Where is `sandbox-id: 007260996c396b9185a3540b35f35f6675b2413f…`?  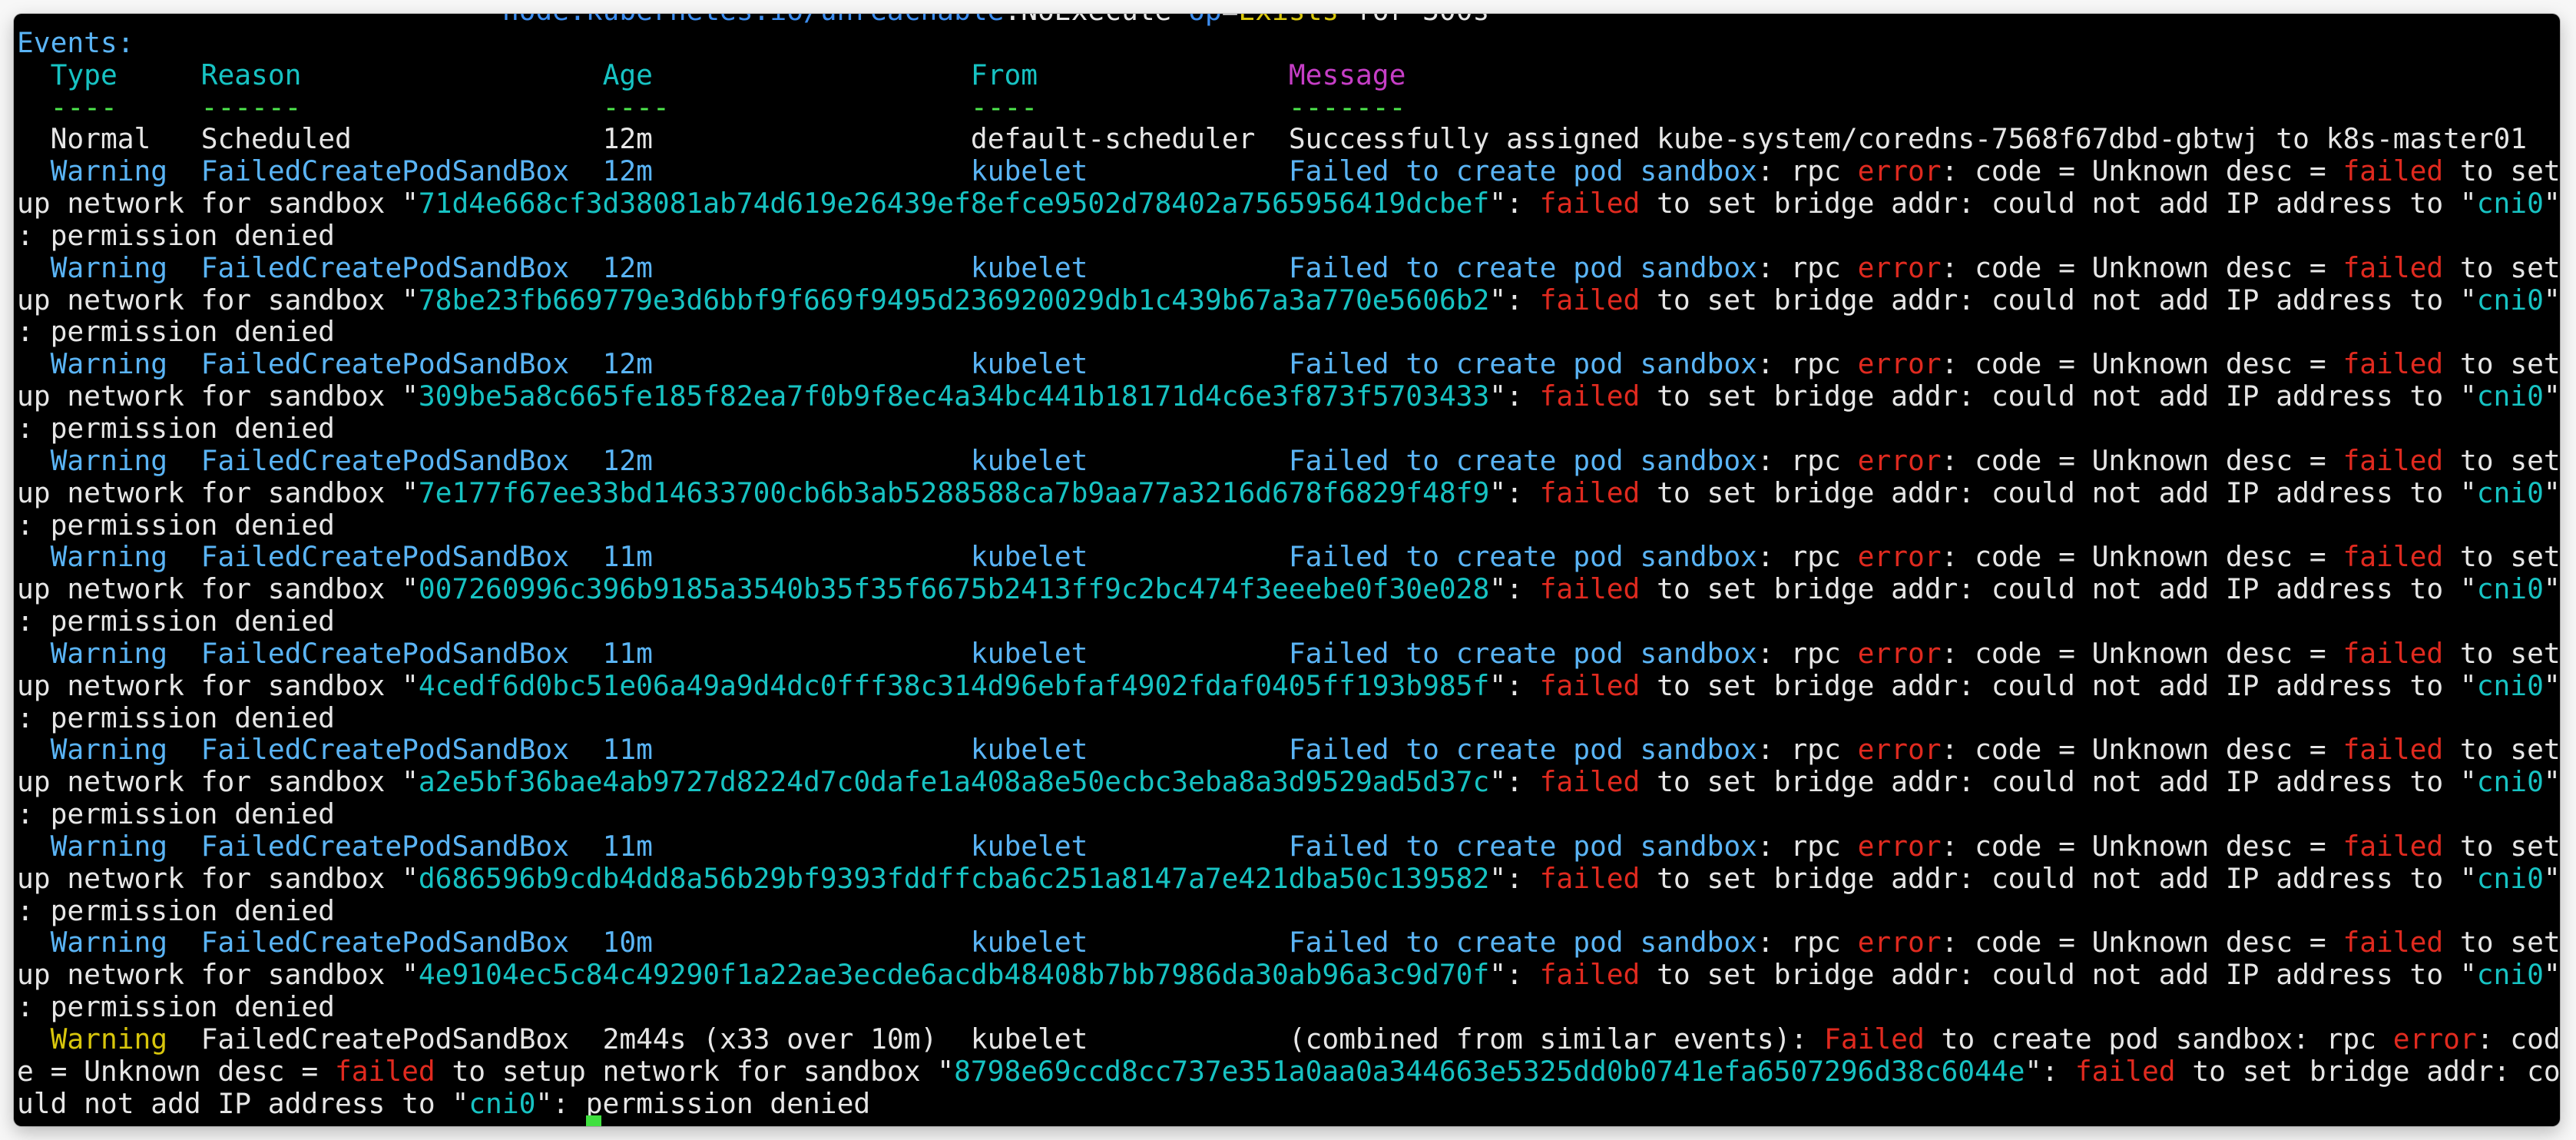 sandbox-id: 007260996c396b9185a3540b35f35f6675b2413f… is located at coordinates (954, 589).